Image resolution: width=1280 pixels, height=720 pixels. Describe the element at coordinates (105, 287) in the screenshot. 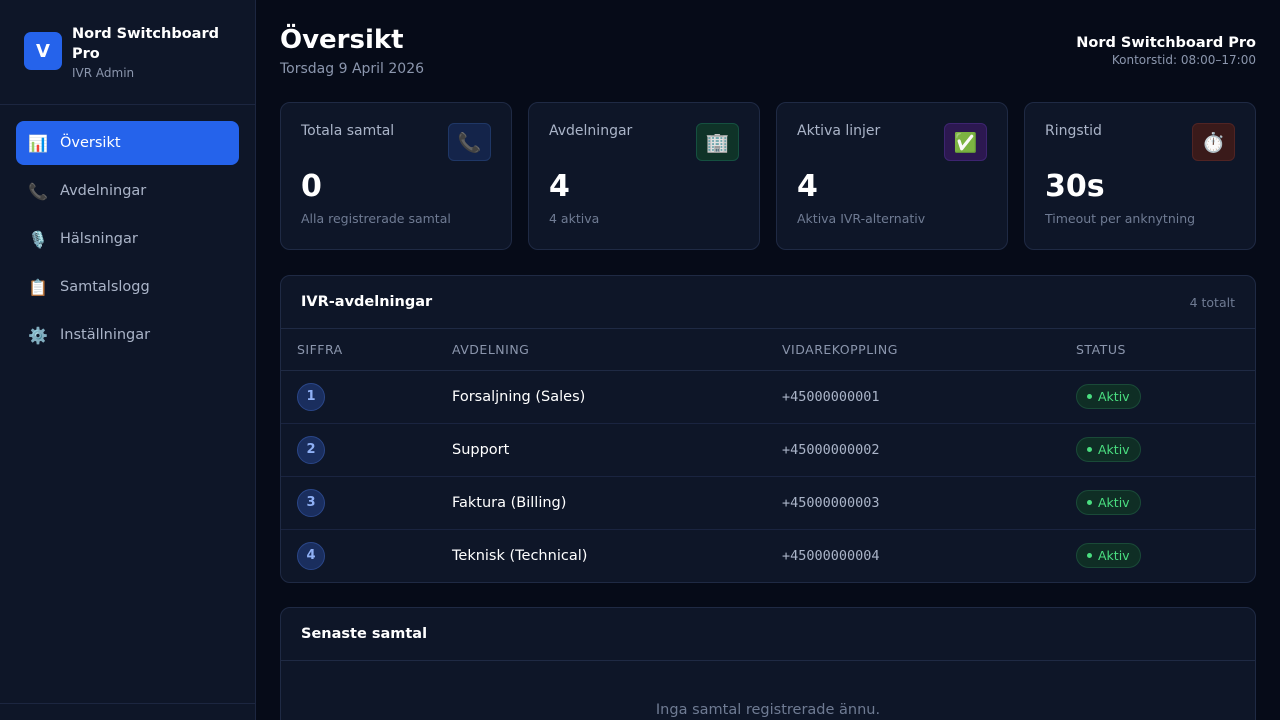

I see `sidebar-item-label: Samtalslogg` at that location.